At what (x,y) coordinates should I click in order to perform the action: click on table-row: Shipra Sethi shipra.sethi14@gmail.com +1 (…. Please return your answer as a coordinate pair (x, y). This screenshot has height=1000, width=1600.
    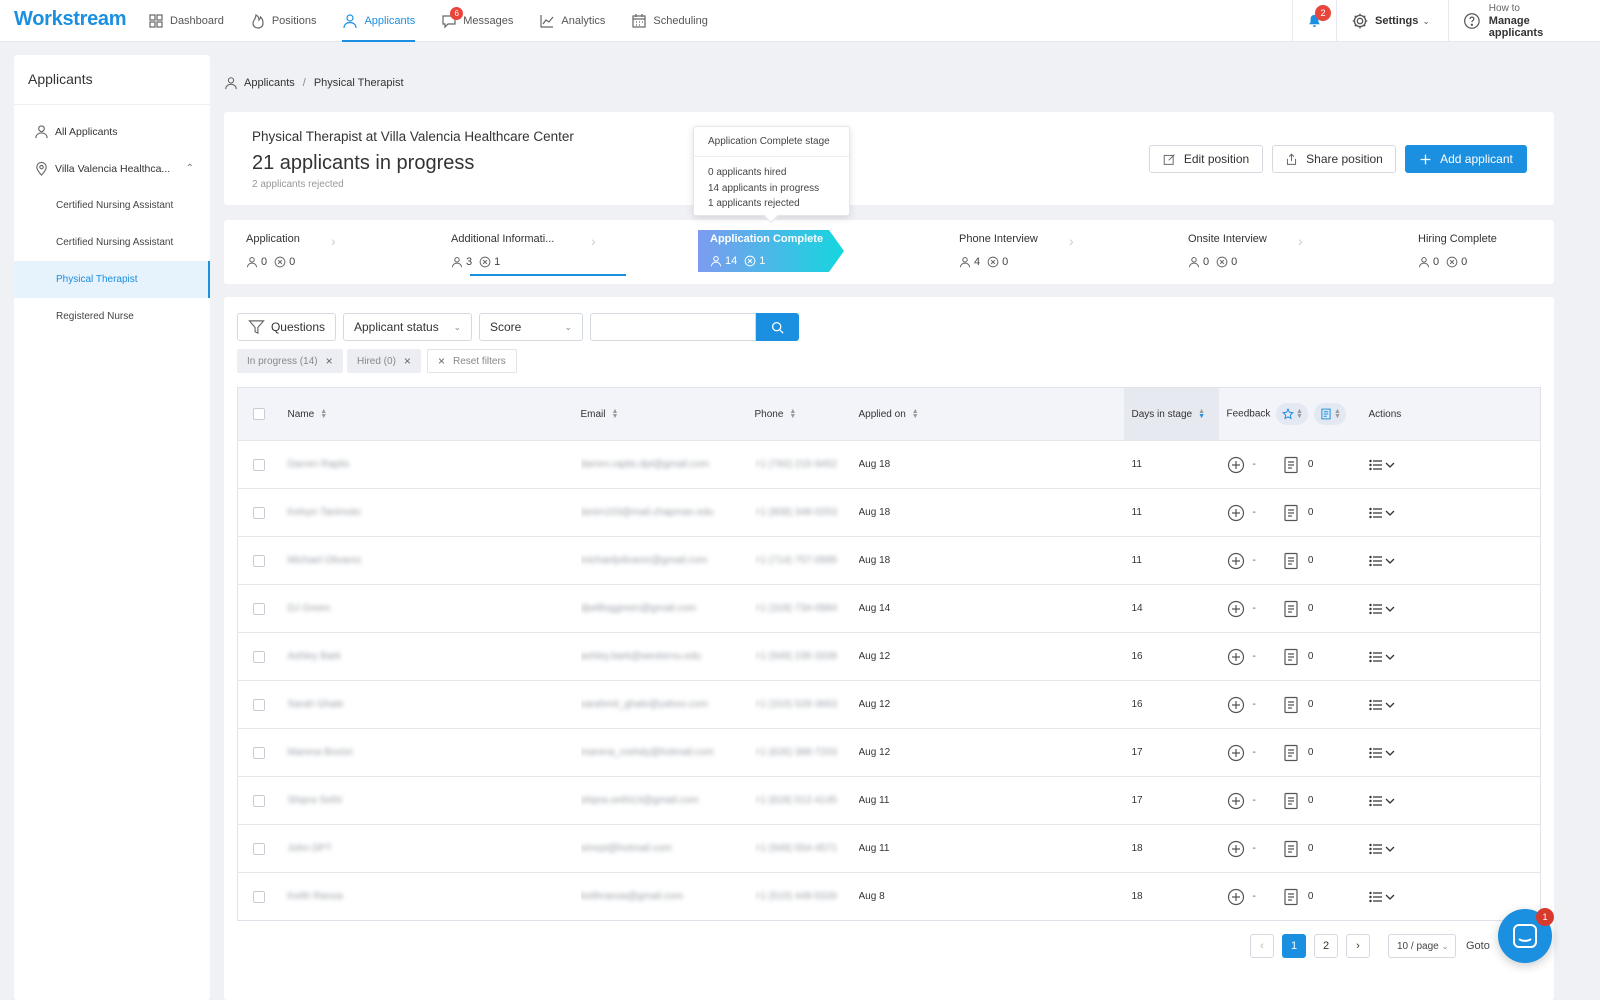
    Looking at the image, I should click on (889, 800).